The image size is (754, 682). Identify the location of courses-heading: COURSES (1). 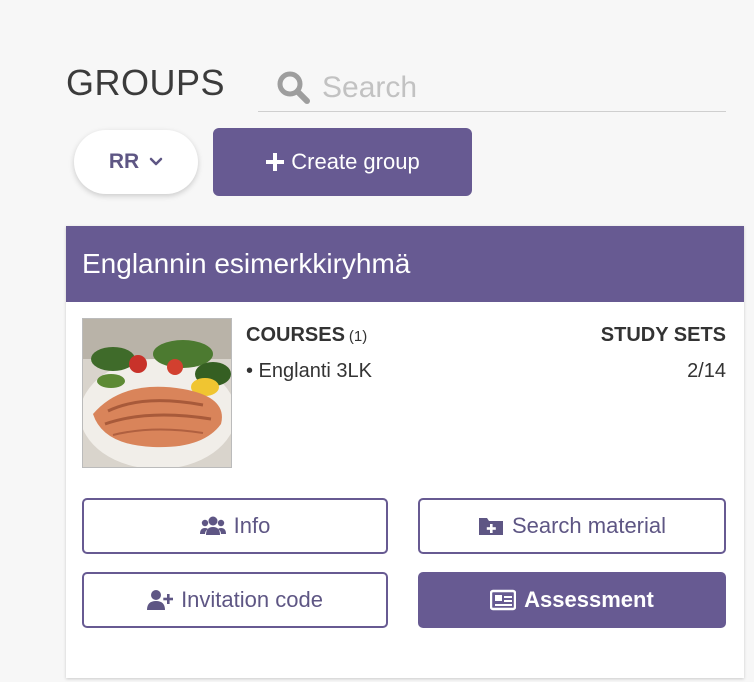
(306, 335).